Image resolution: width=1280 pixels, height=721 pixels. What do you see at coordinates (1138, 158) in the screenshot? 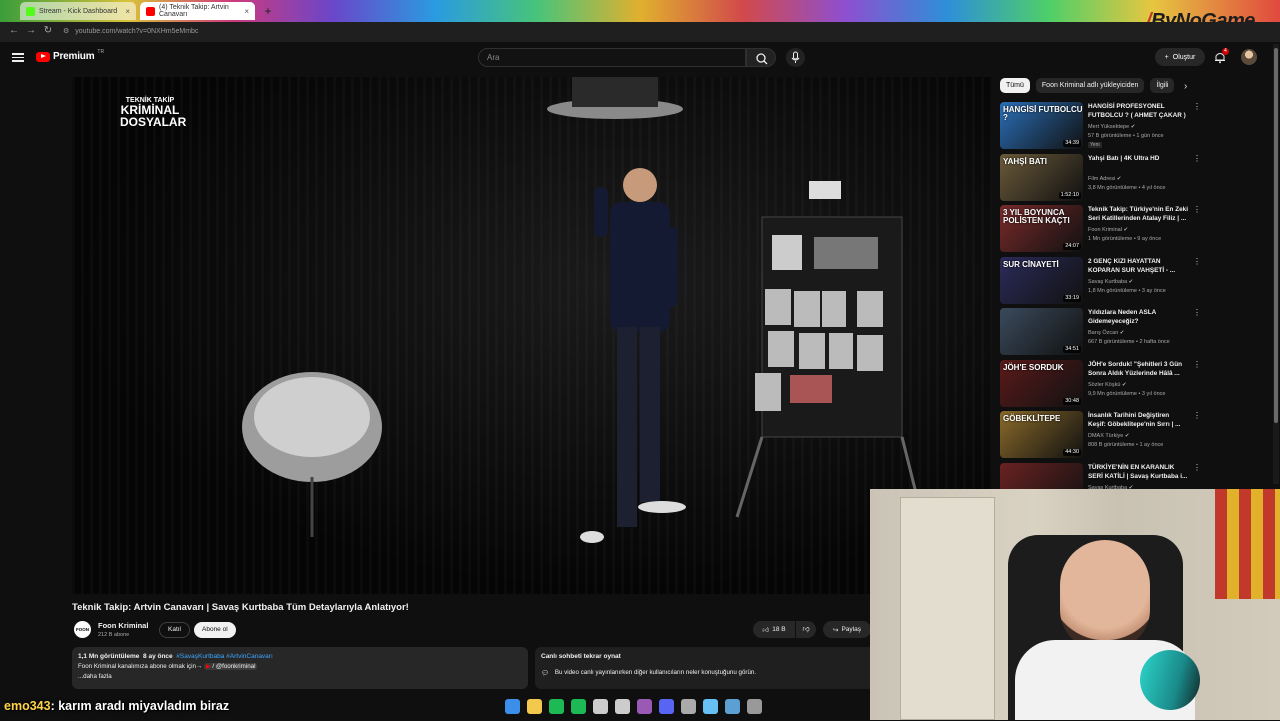
I see `recommendation-title: Yahşi Batı | 4K Ultra HD` at bounding box center [1138, 158].